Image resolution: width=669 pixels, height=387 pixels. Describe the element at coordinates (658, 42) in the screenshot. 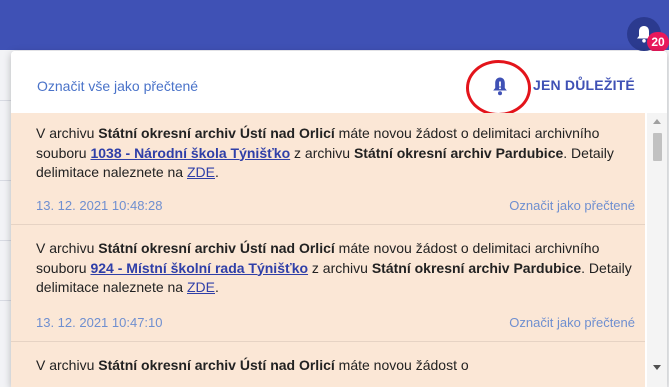

I see `notification-count-badge: 20` at that location.